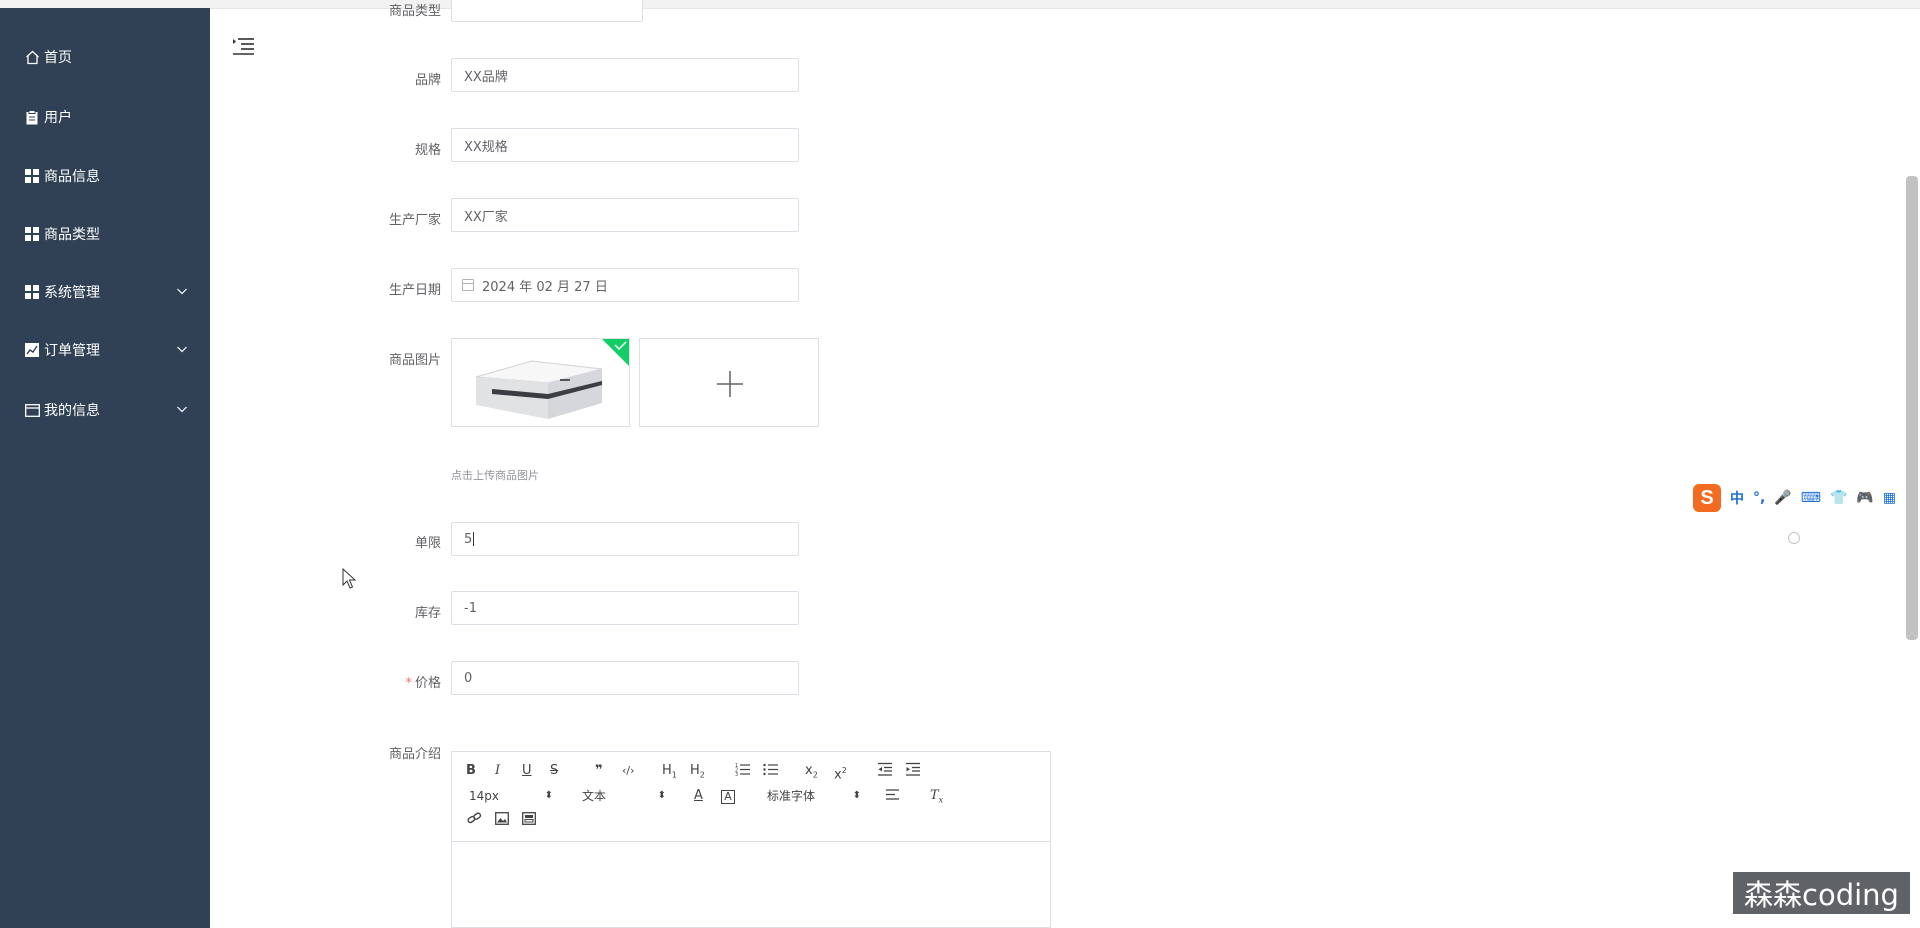  What do you see at coordinates (697, 771) in the screenshot?
I see `heading2-icon: H2` at bounding box center [697, 771].